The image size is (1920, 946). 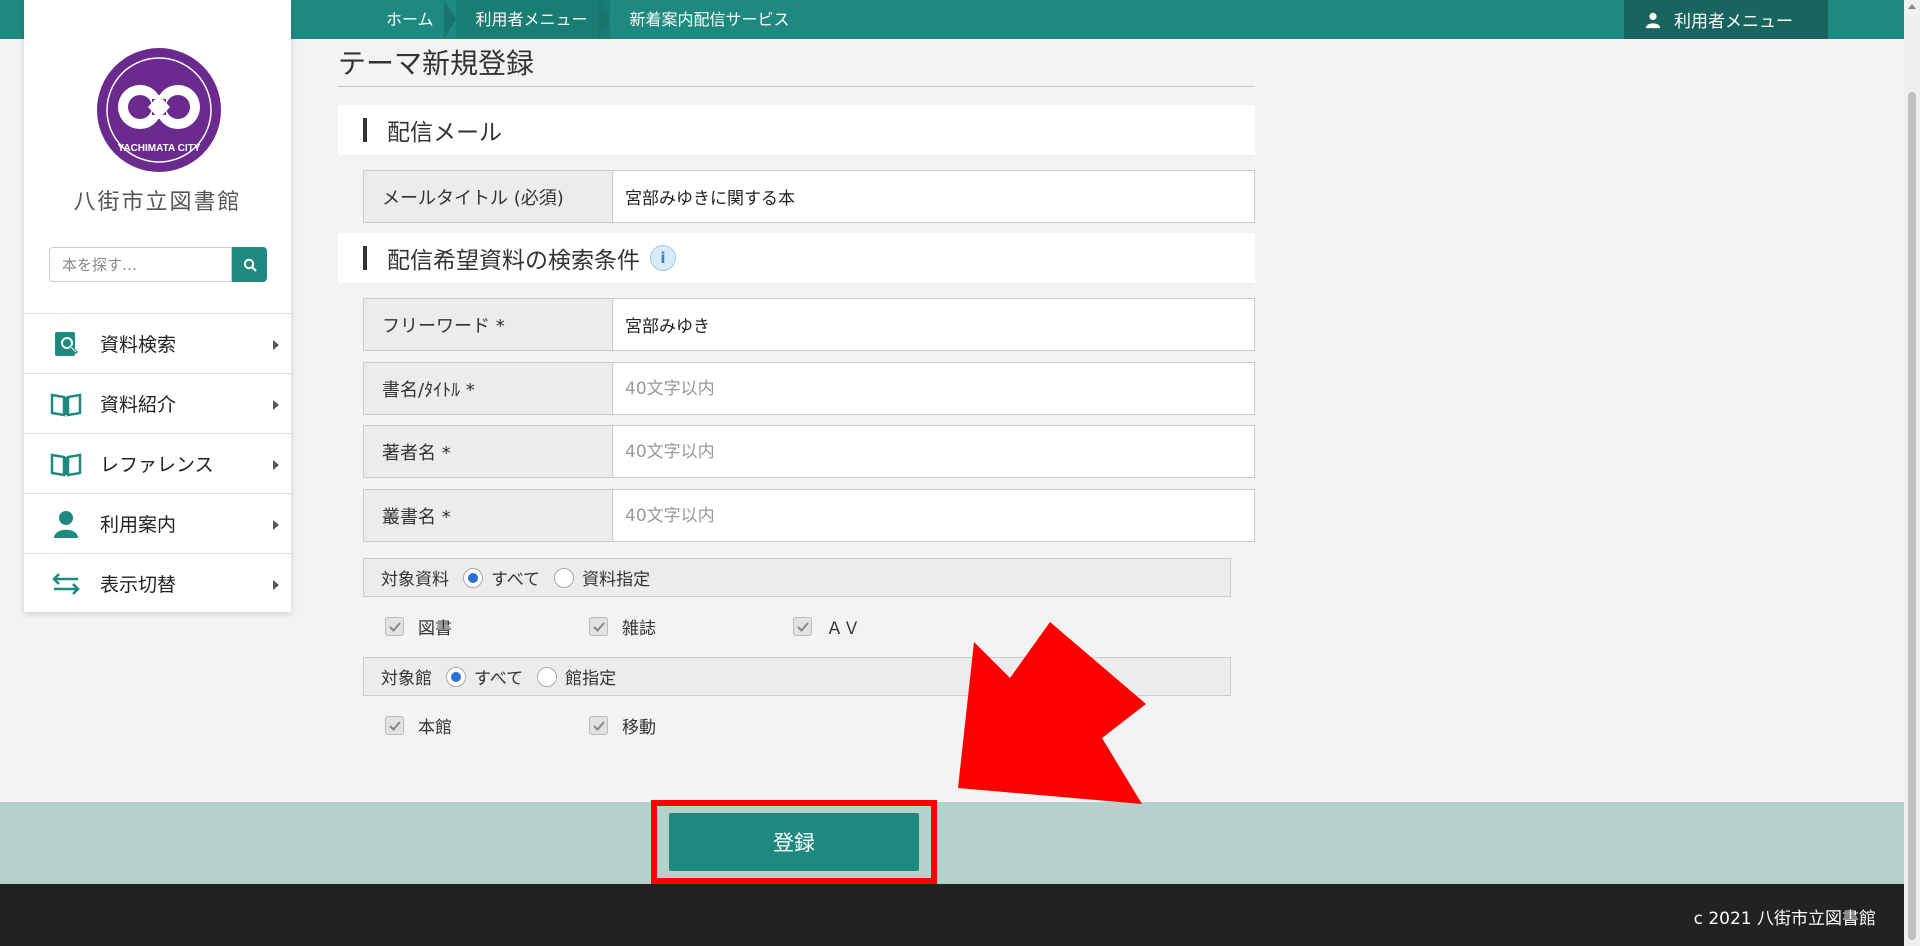 I want to click on check-av: ＡＶ, so click(x=826, y=626).